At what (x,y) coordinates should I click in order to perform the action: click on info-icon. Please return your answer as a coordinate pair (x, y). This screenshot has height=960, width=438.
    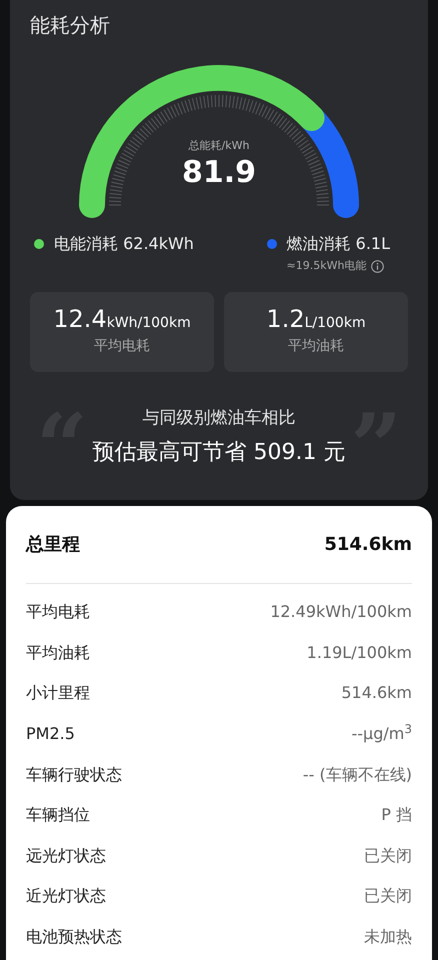
    Looking at the image, I should click on (377, 266).